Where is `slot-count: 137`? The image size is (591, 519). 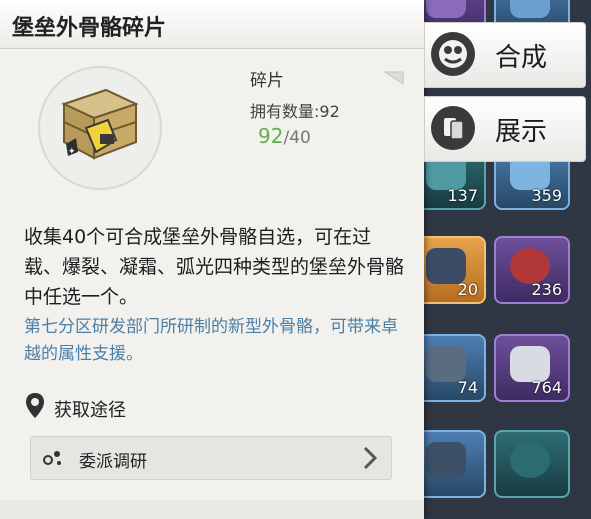 slot-count: 137 is located at coordinates (462, 195).